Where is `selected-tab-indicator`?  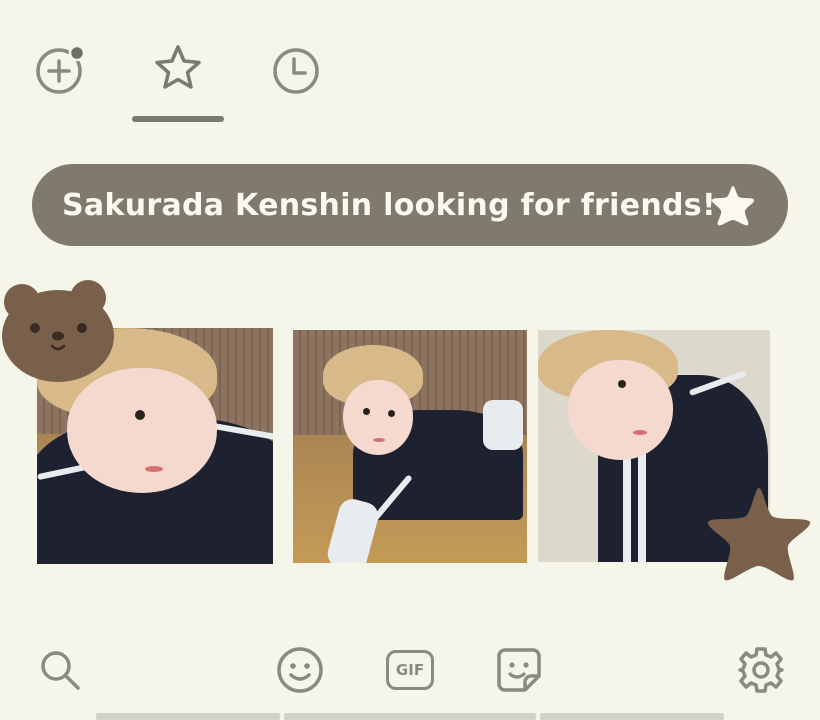 selected-tab-indicator is located at coordinates (178, 119).